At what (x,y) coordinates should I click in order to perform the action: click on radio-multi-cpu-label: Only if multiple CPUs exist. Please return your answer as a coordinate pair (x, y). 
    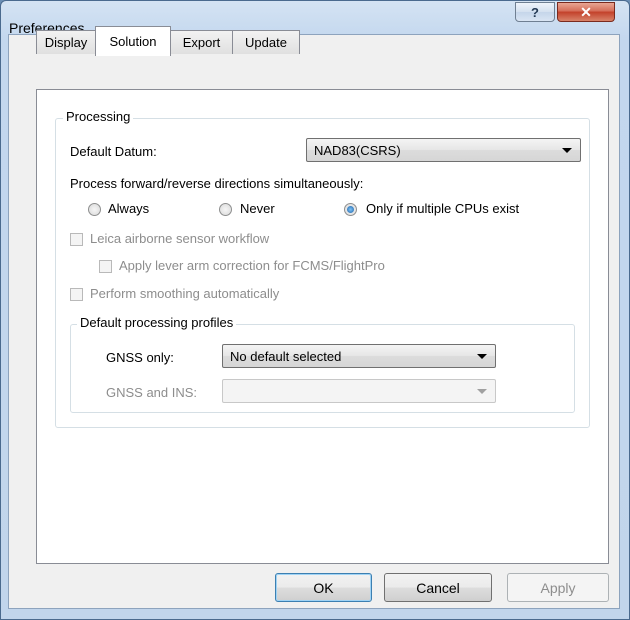
    Looking at the image, I should click on (442, 208).